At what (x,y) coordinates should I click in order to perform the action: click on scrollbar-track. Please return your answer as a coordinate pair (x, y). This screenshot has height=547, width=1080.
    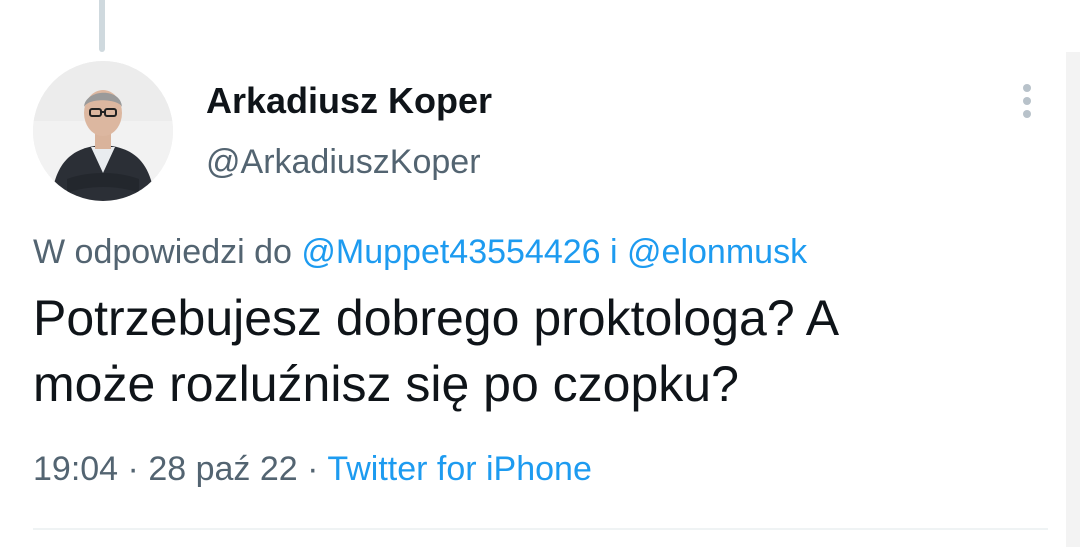
    Looking at the image, I should click on (1073, 299).